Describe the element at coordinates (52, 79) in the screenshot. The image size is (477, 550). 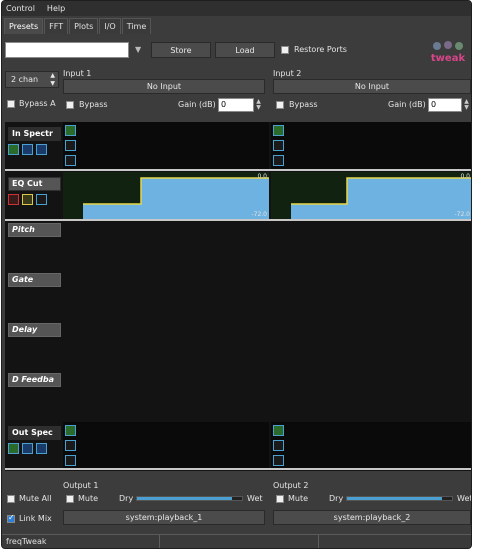
I see `spin-arrows-icon: ▲ ▼` at that location.